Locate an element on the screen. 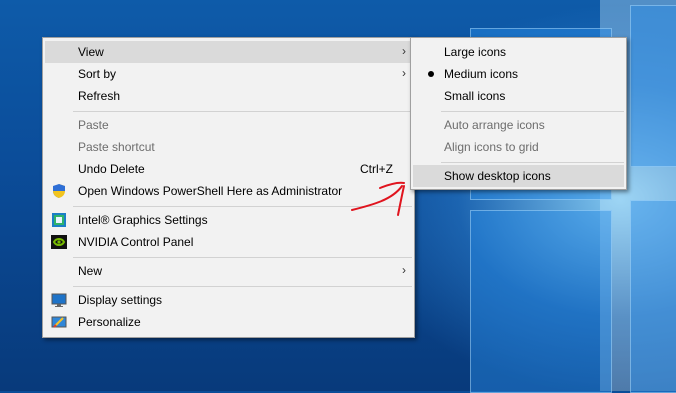 The width and height of the screenshot is (676, 393). submenu-item-medium-icons: Medium icons is located at coordinates (518, 74).